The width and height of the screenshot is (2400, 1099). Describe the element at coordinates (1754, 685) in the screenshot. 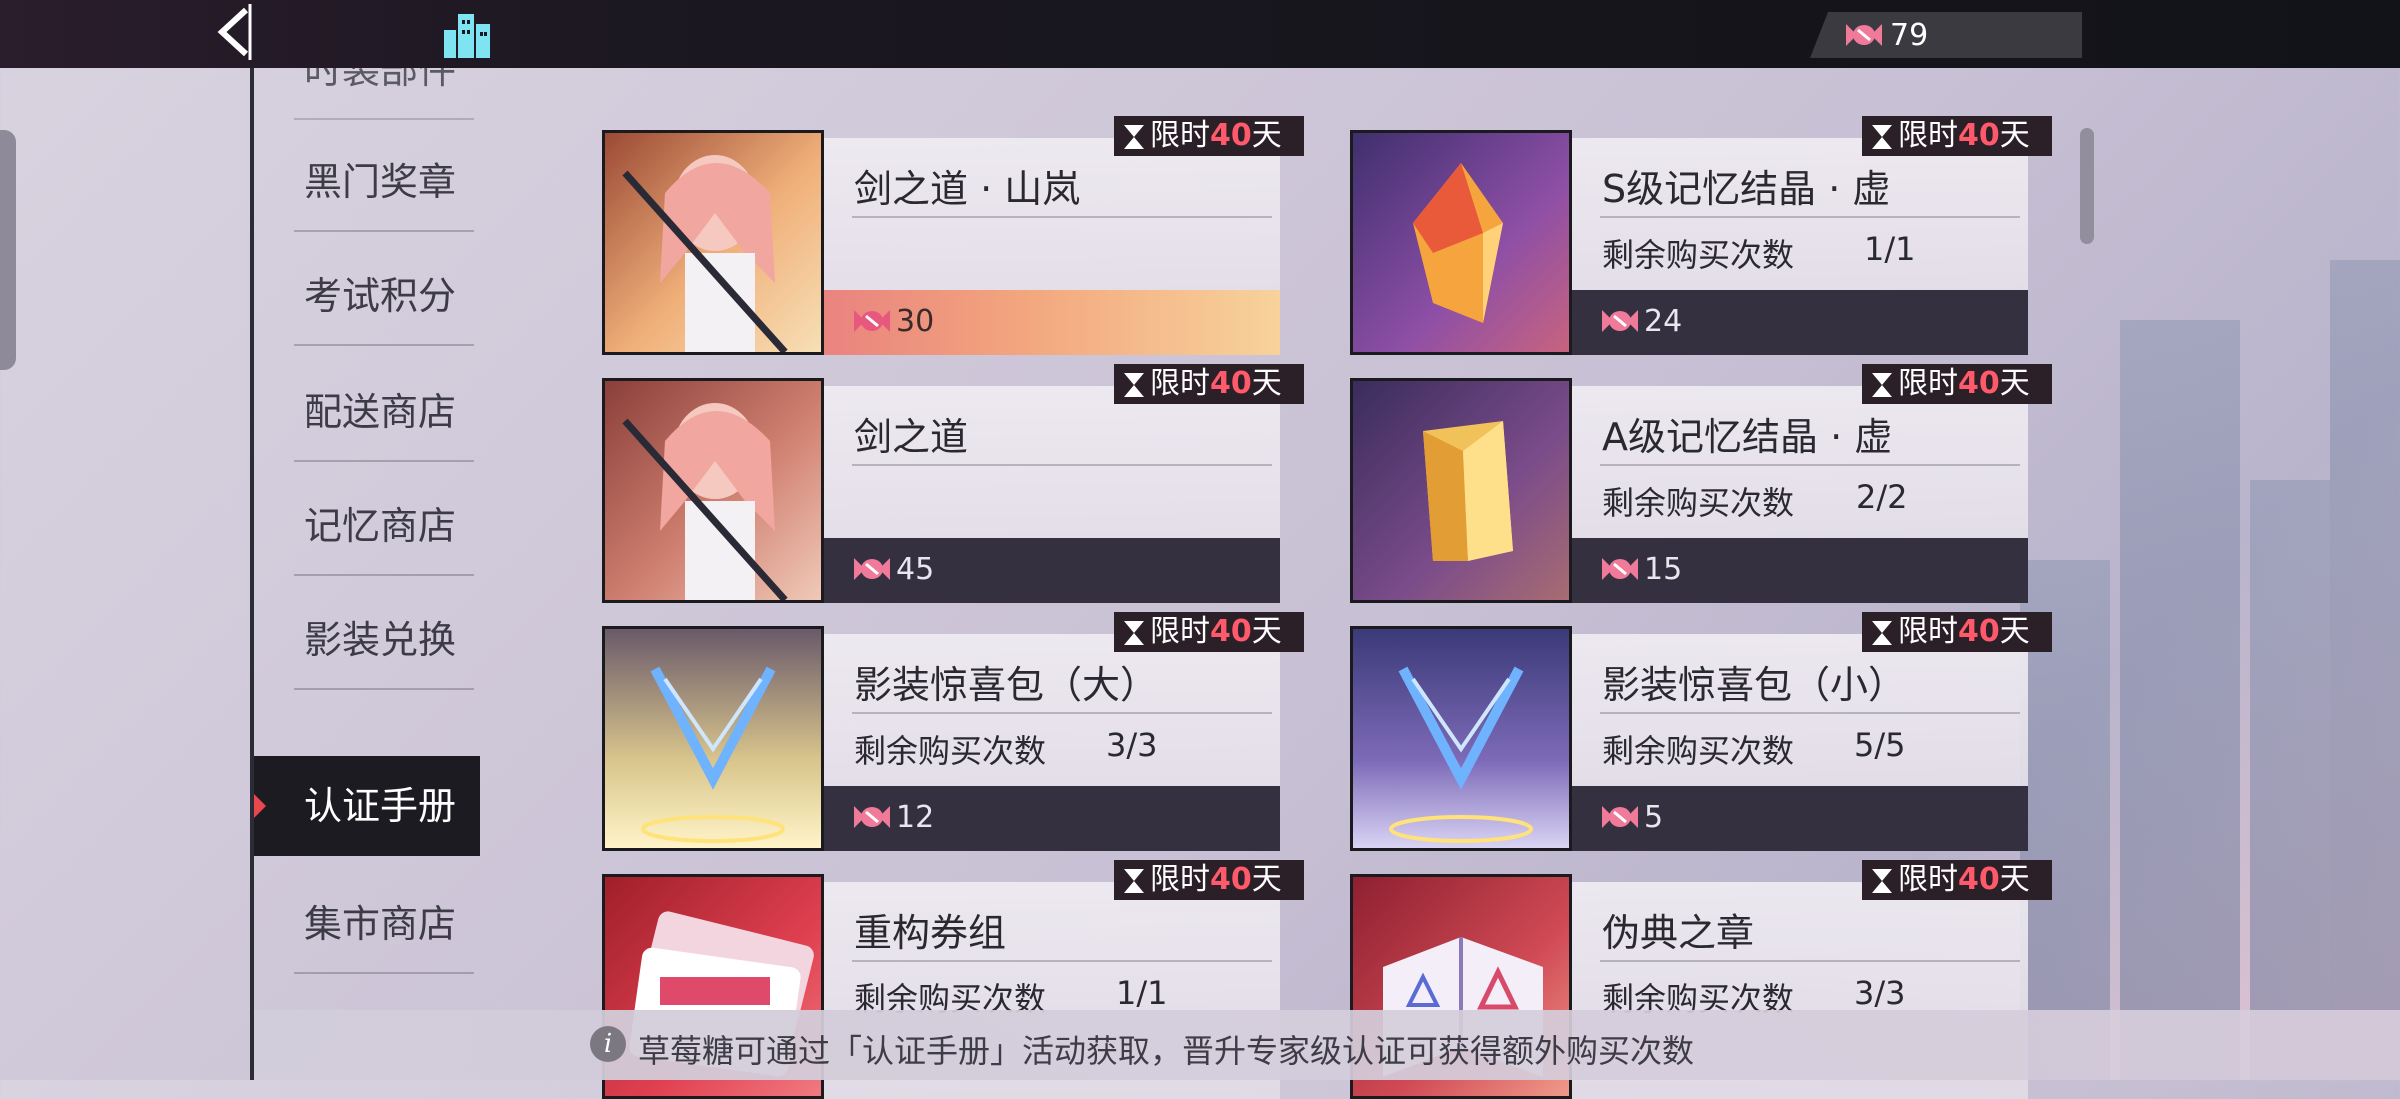

I see `item-name: 影装惊喜包（小）` at that location.